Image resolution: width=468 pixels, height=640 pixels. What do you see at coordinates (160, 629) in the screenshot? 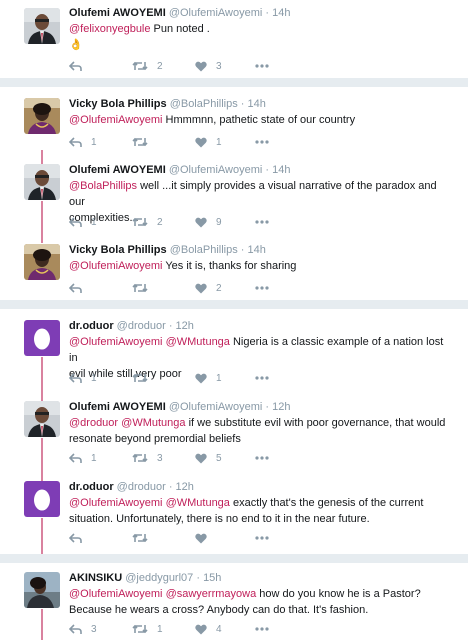
I see `retweet-count: 1` at bounding box center [160, 629].